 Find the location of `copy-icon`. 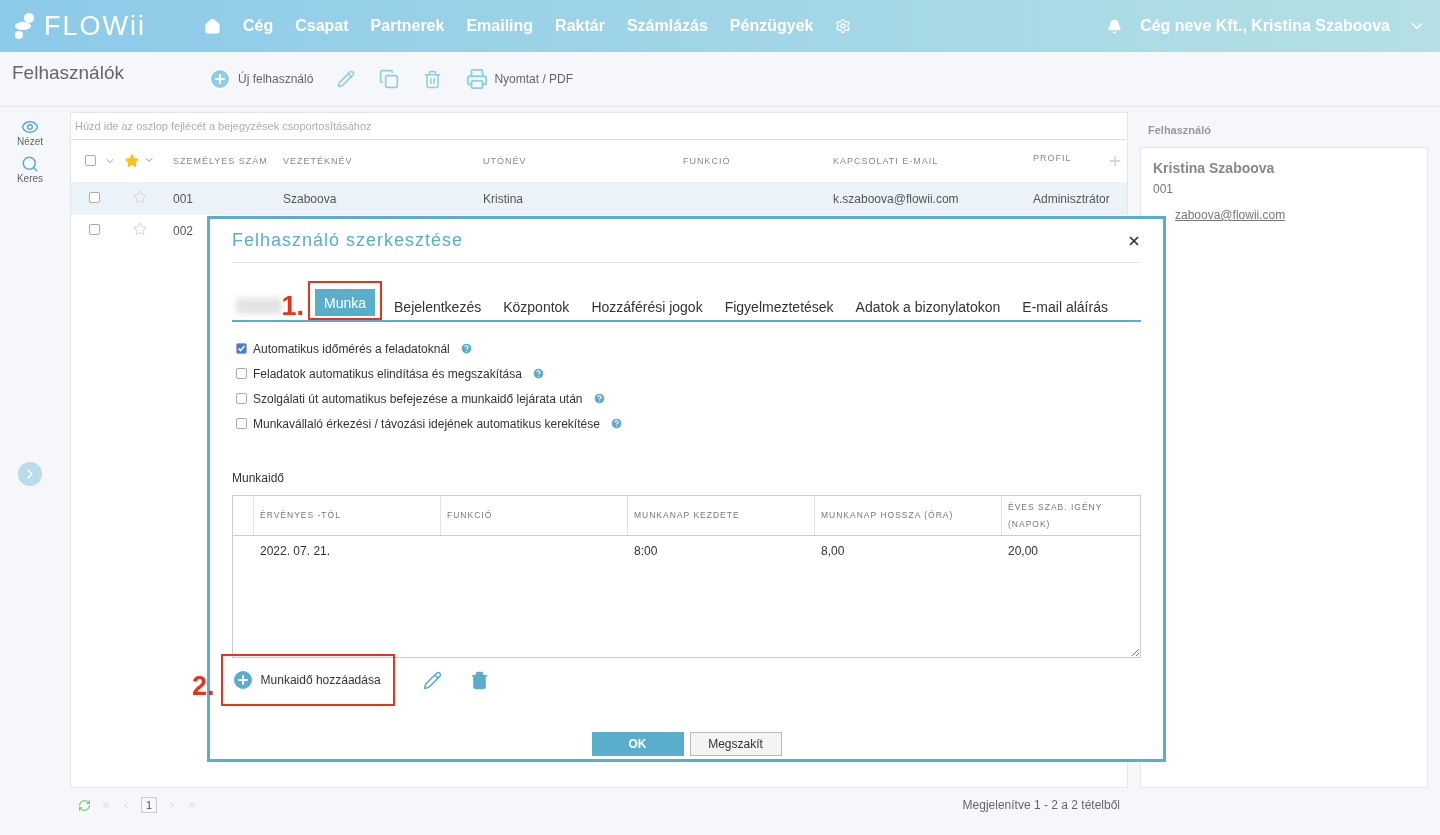

copy-icon is located at coordinates (389, 79).